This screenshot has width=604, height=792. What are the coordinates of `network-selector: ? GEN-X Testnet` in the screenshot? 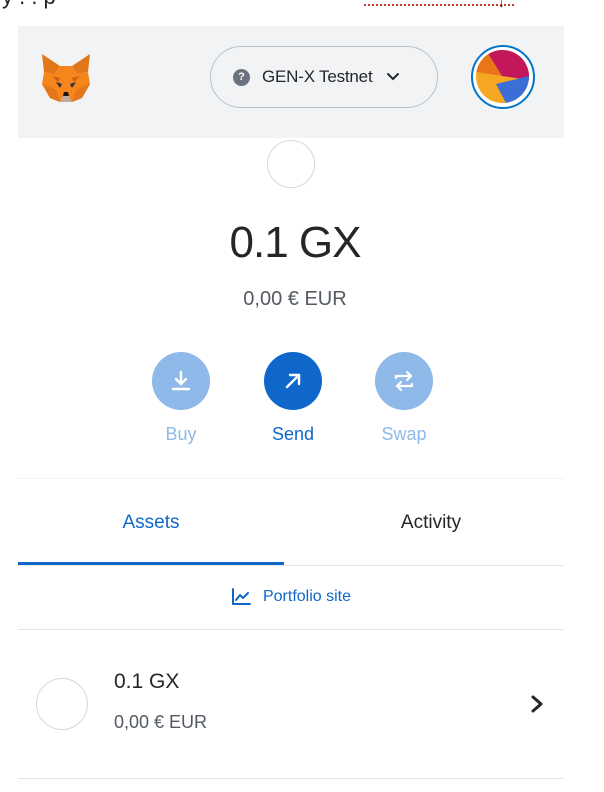 It's located at (324, 77).